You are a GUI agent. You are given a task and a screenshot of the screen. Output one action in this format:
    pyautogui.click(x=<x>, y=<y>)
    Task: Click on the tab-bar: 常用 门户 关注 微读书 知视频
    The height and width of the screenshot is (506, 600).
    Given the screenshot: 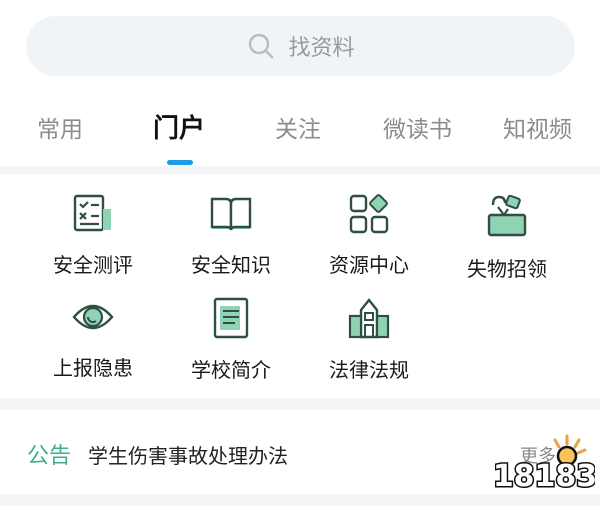 What is the action you would take?
    pyautogui.click(x=300, y=138)
    